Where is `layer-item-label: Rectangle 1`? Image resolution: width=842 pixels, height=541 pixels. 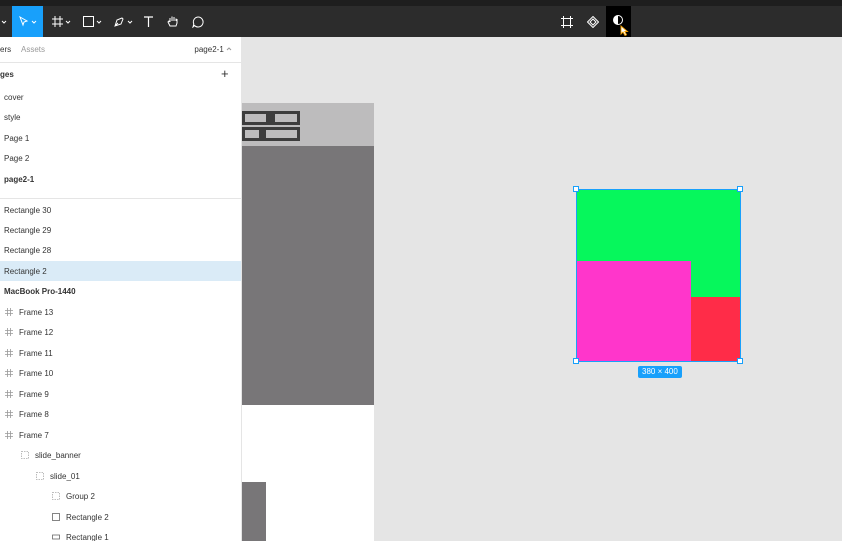
layer-item-label: Rectangle 1 is located at coordinates (87, 537).